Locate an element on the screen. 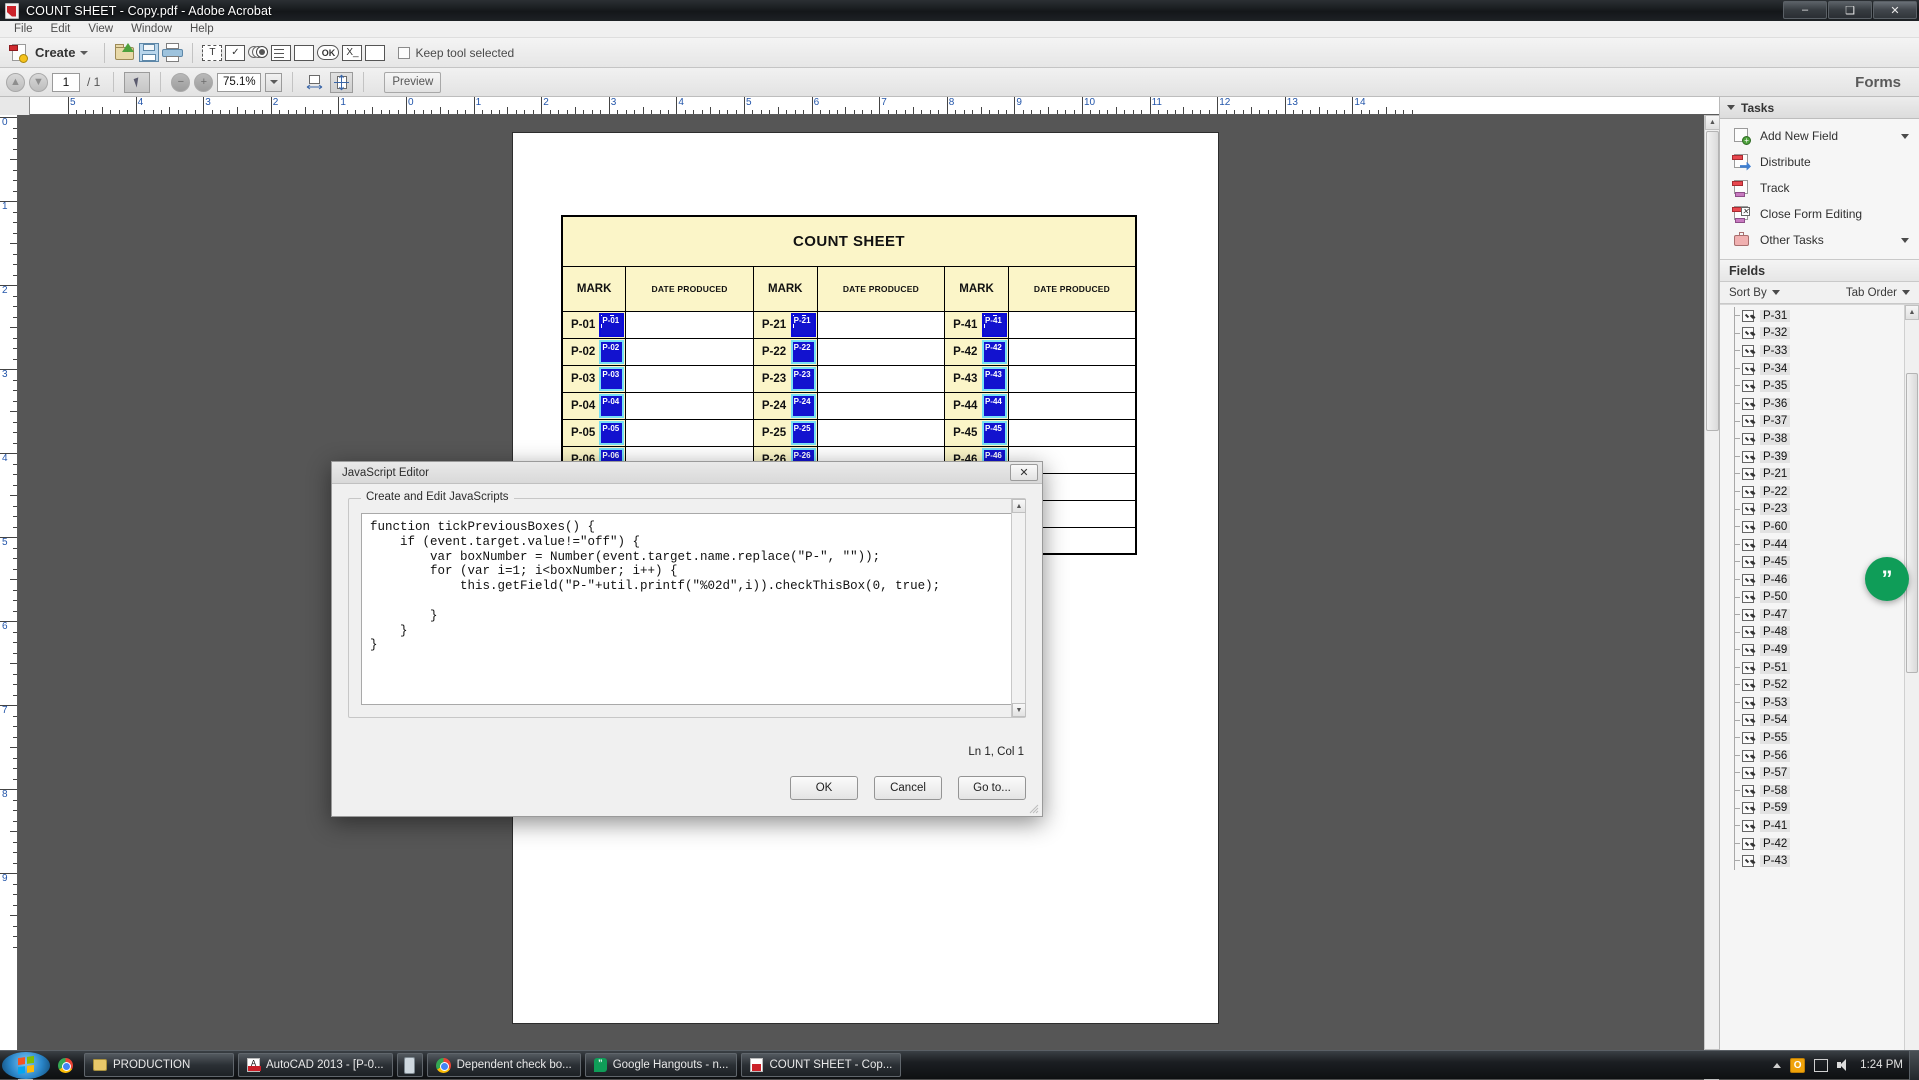 This screenshot has width=1919, height=1080. checkbox-form-field: P-41 is located at coordinates (994, 324).